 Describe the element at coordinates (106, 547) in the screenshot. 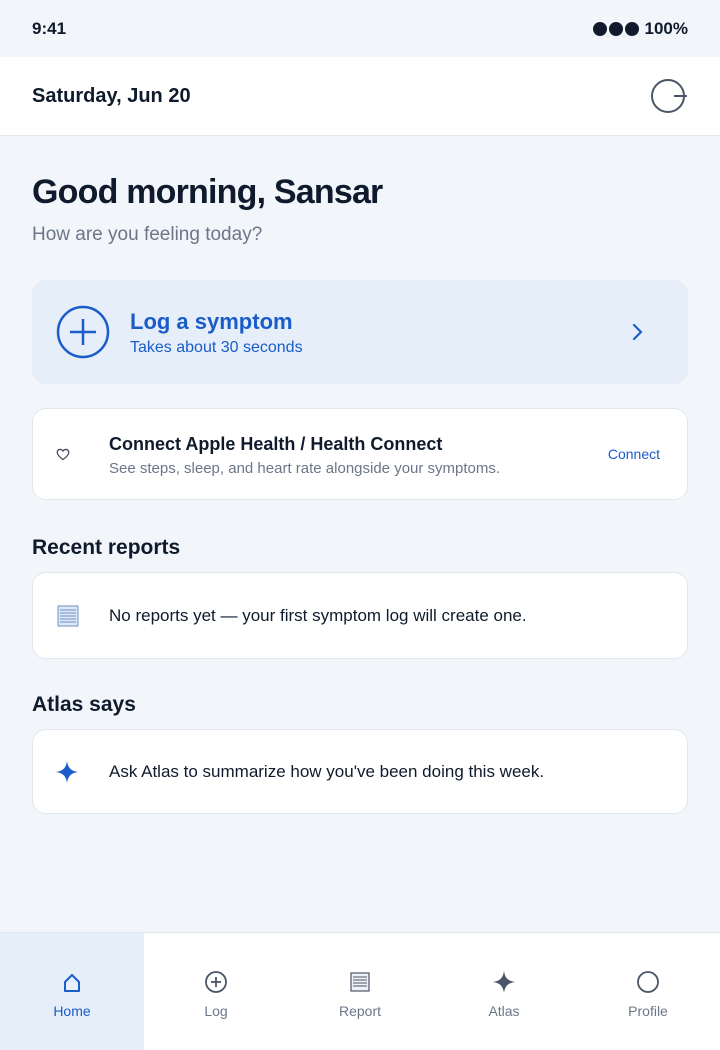

I see `recent-reports-title: Recent reports` at that location.